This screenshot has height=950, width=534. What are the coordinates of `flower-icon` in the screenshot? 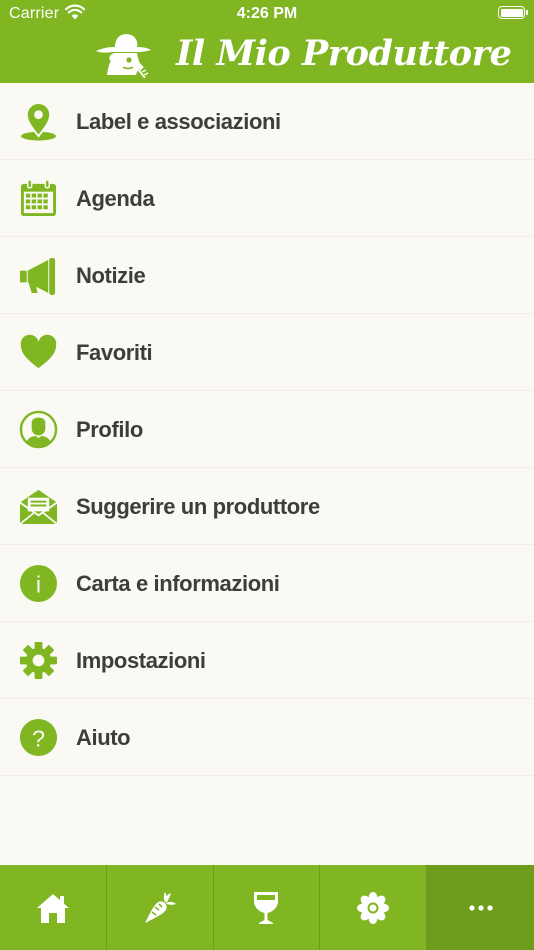 It's located at (373, 907).